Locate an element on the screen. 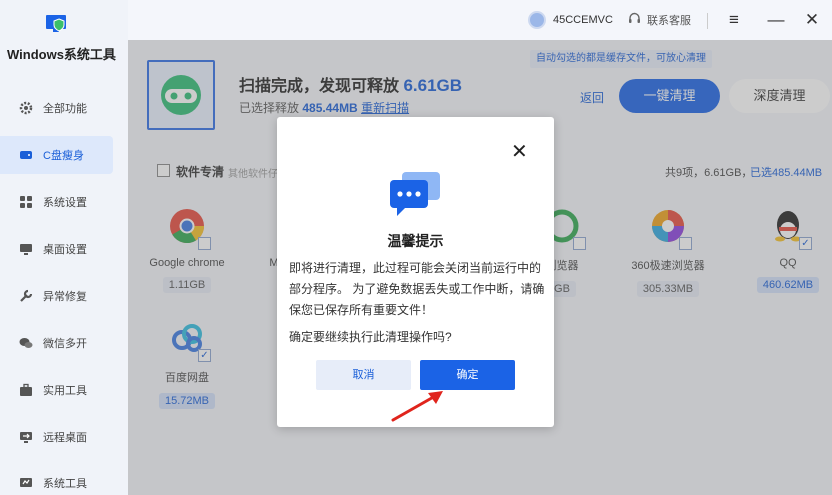  headset-icon is located at coordinates (634, 20).